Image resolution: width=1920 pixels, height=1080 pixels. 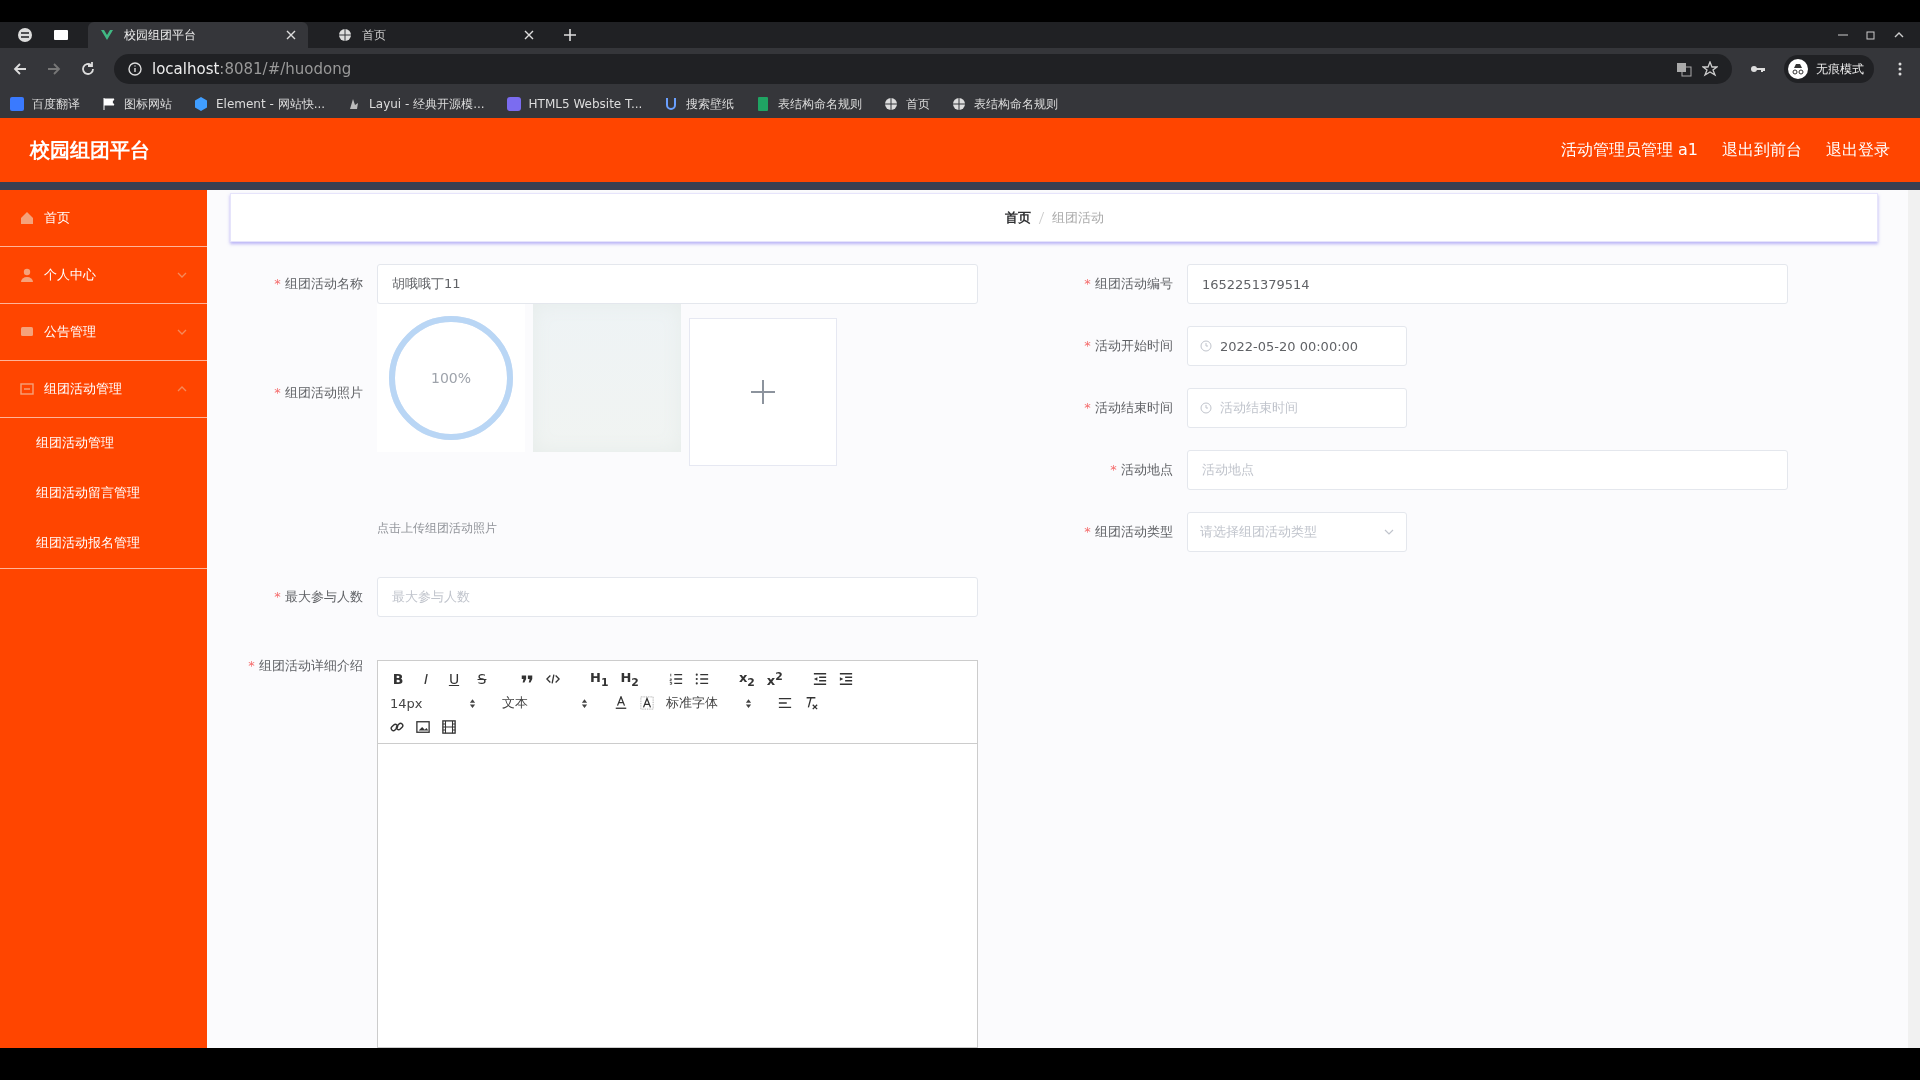 What do you see at coordinates (746, 679) in the screenshot?
I see `script-button: x$_{2}$` at bounding box center [746, 679].